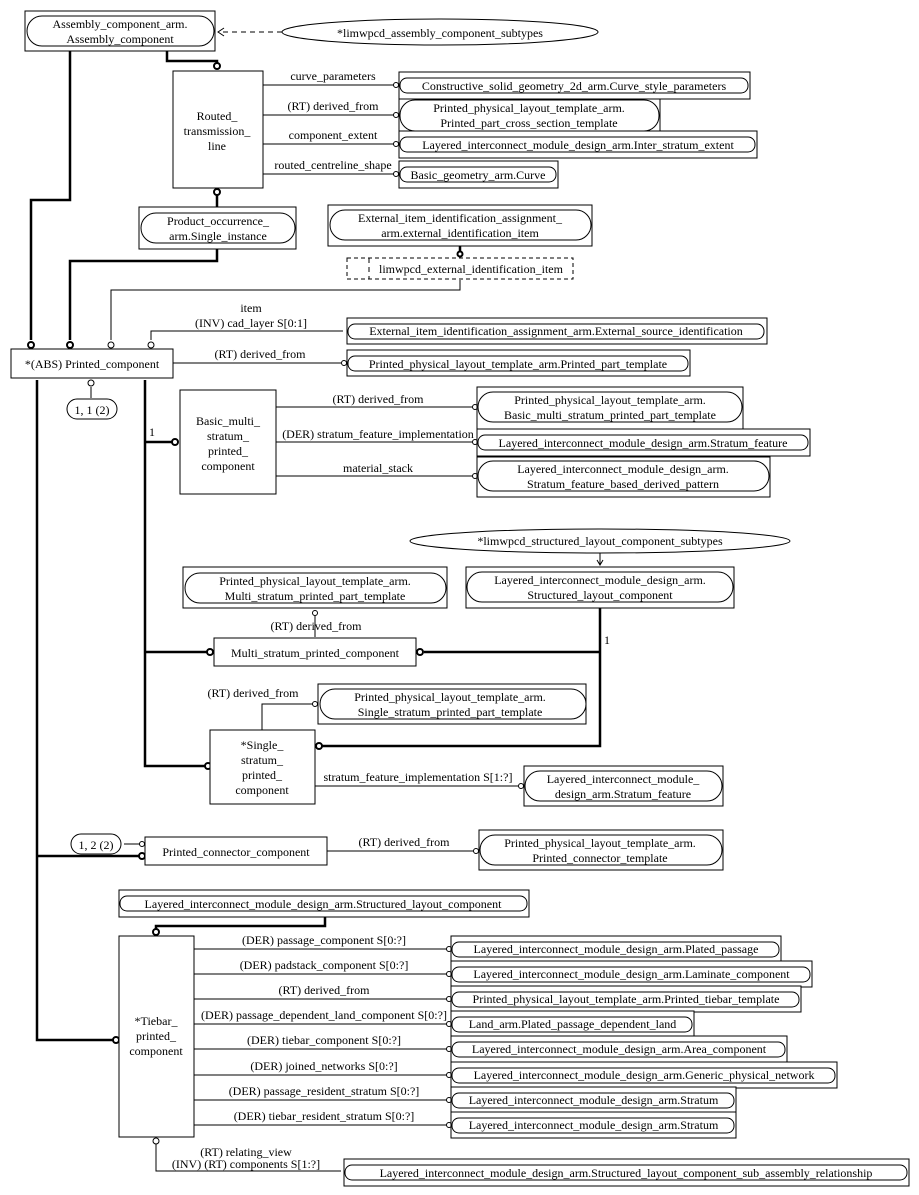  I want to click on entity-label: *(ABS) Printed_component, so click(92, 364).